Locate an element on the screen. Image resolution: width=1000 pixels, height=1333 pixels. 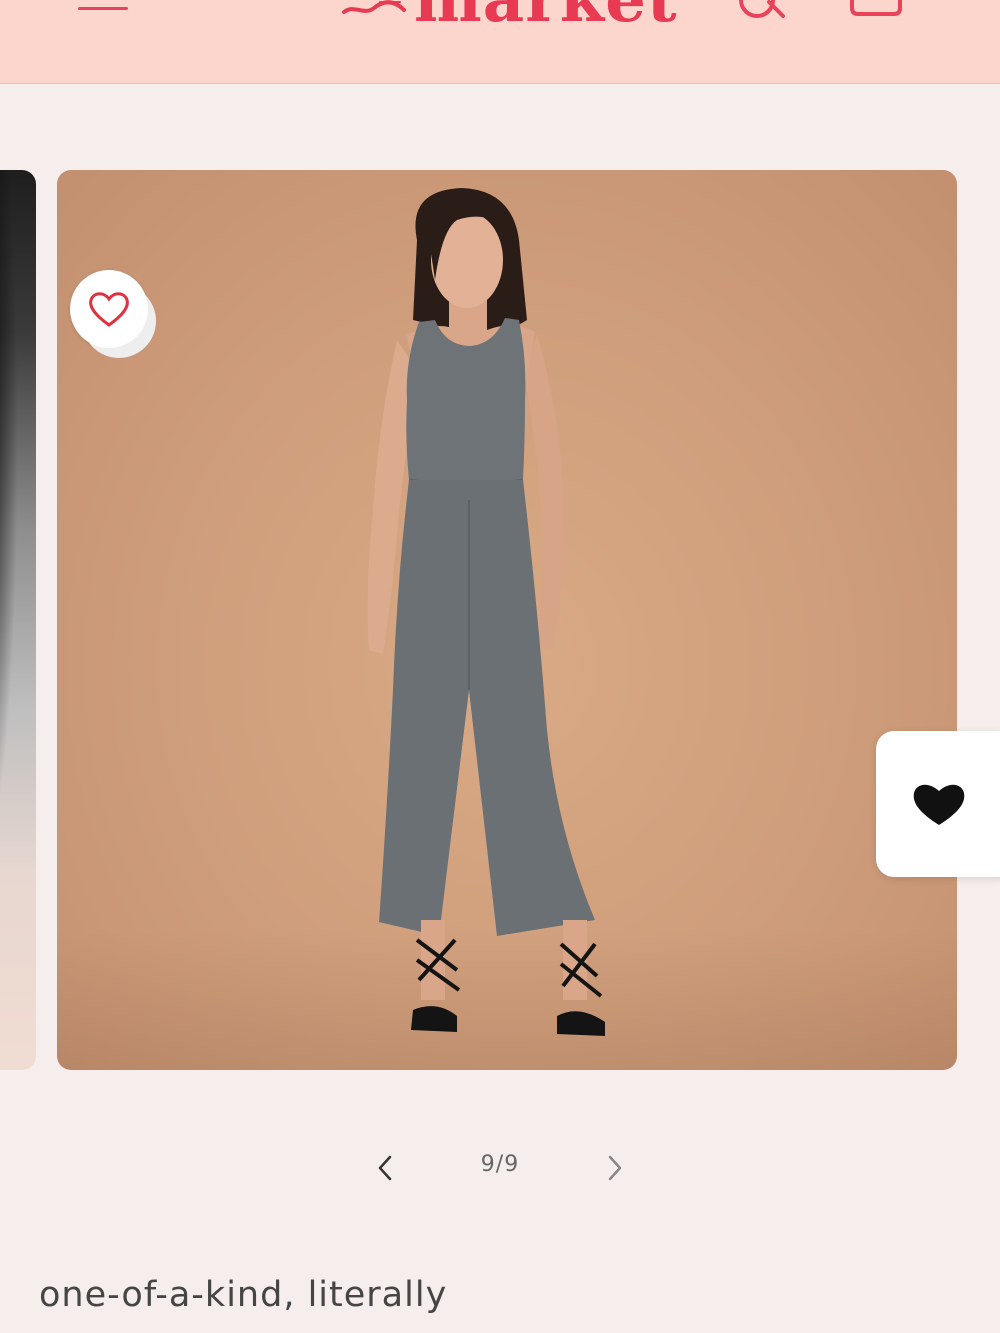
logo-flourish-icon is located at coordinates (374, 7).